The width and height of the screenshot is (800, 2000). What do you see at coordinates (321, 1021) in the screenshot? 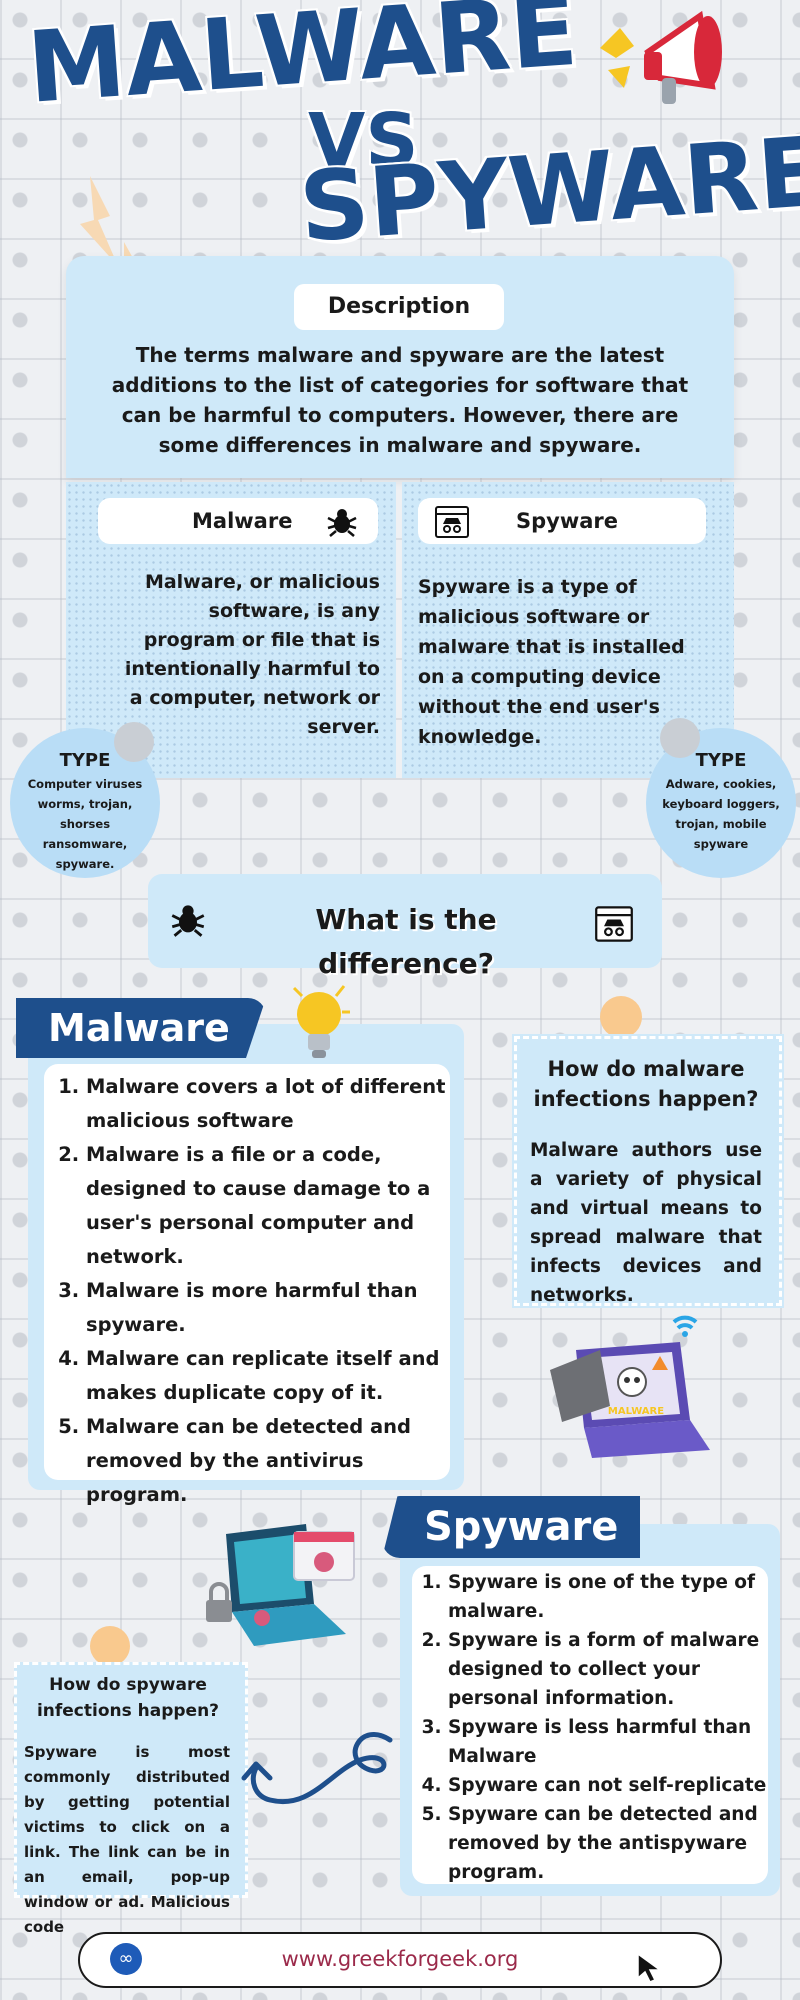
I see `lightbulb-icon` at bounding box center [321, 1021].